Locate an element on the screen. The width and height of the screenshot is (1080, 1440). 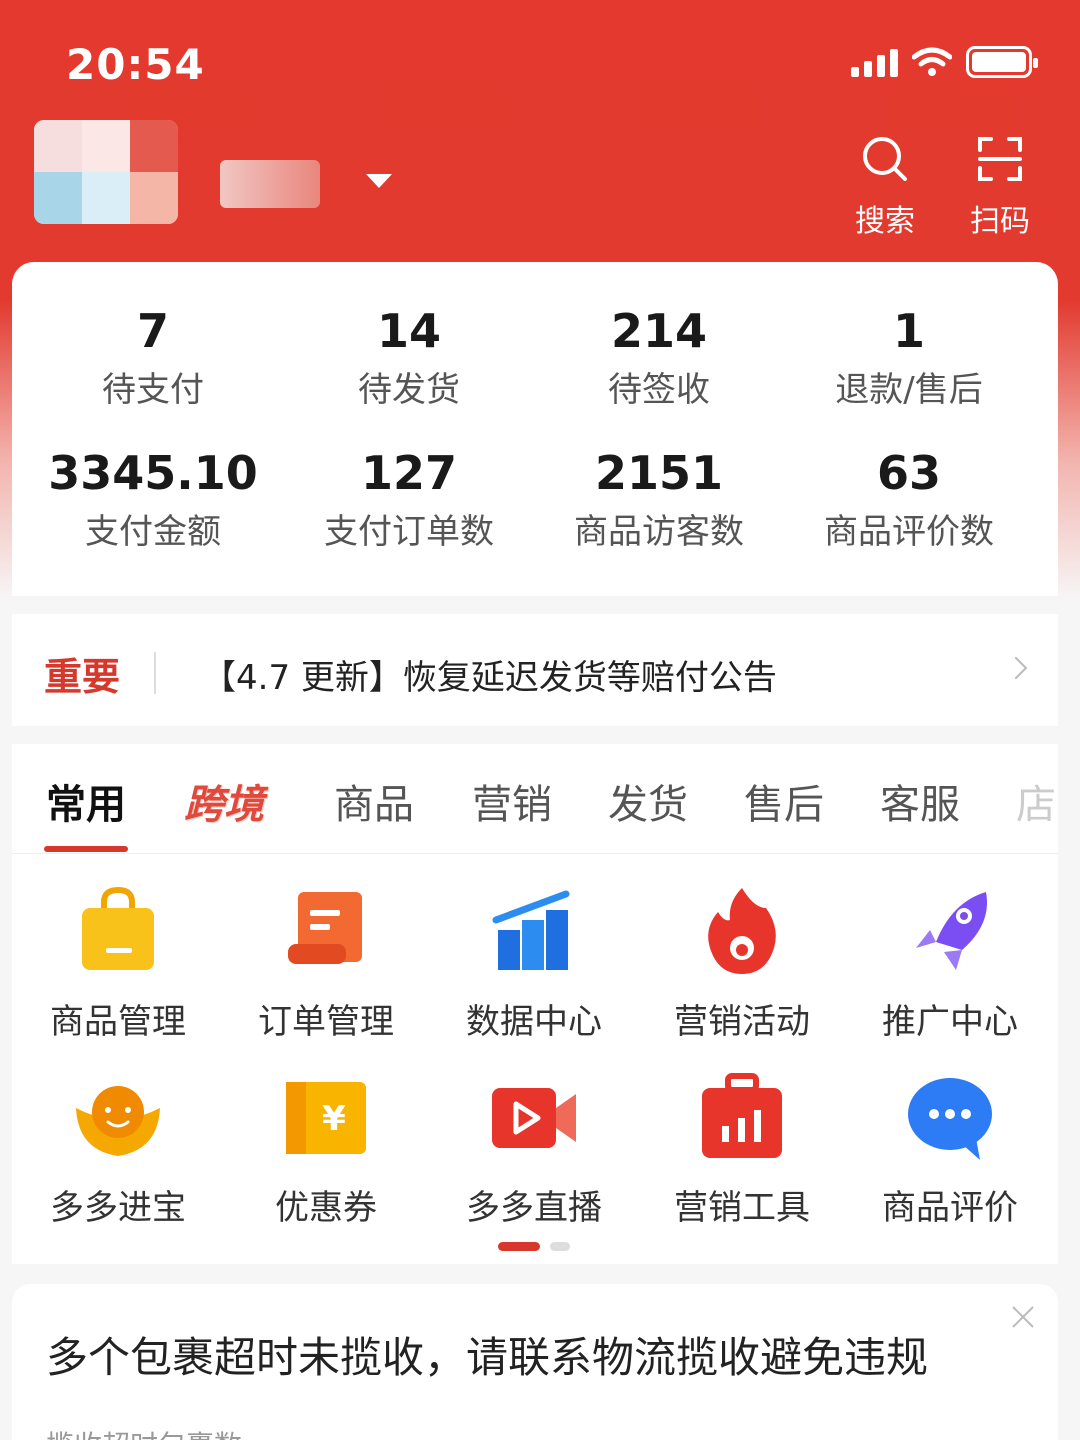
stat-refund-aftersale: 1 退款/售后 is located at coordinates (909, 357).